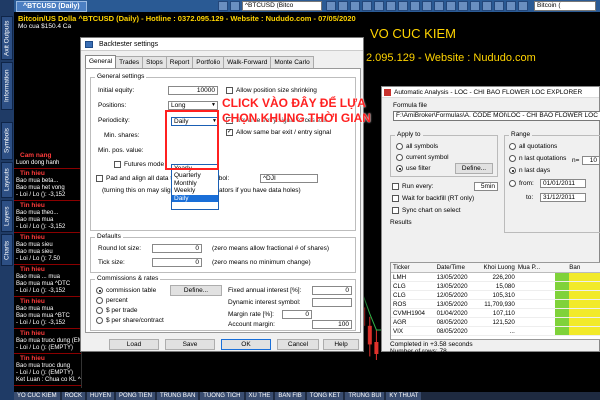 The image size is (600, 400). I want to click on results-column-header, so click(562, 267).